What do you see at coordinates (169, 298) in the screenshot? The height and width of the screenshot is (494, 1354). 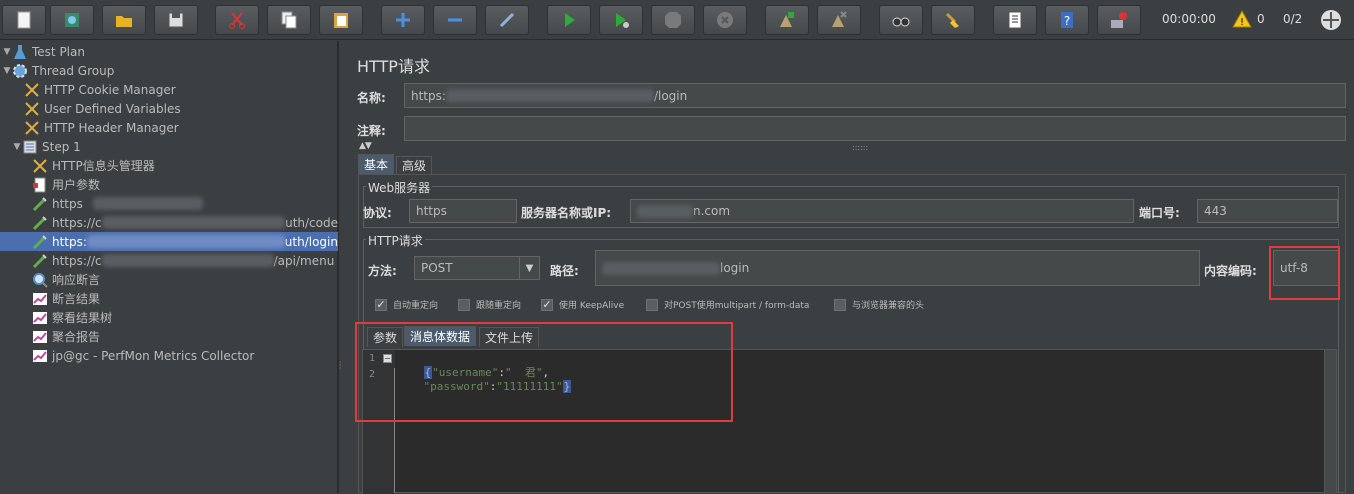 I see `tree-item-assertion-results: 断言结果` at bounding box center [169, 298].